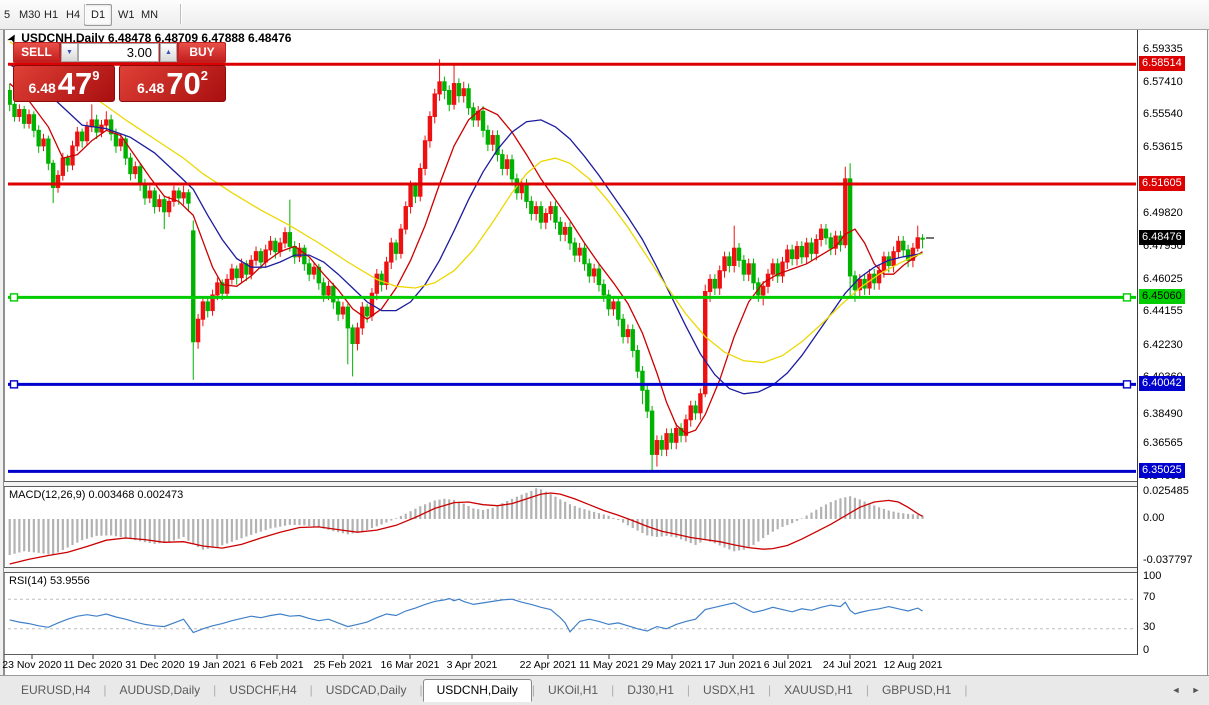 This screenshot has height=705, width=1209. I want to click on price-tick-label: 6.55540, so click(1163, 114).